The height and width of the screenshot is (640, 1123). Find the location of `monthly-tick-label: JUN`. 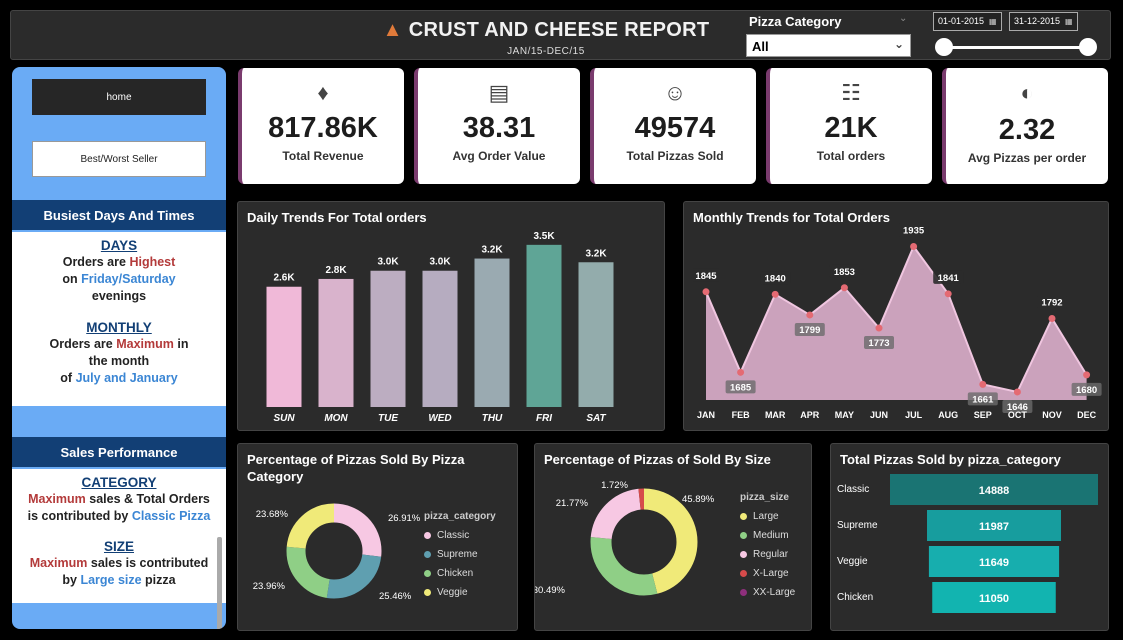

monthly-tick-label: JUN is located at coordinates (879, 415).